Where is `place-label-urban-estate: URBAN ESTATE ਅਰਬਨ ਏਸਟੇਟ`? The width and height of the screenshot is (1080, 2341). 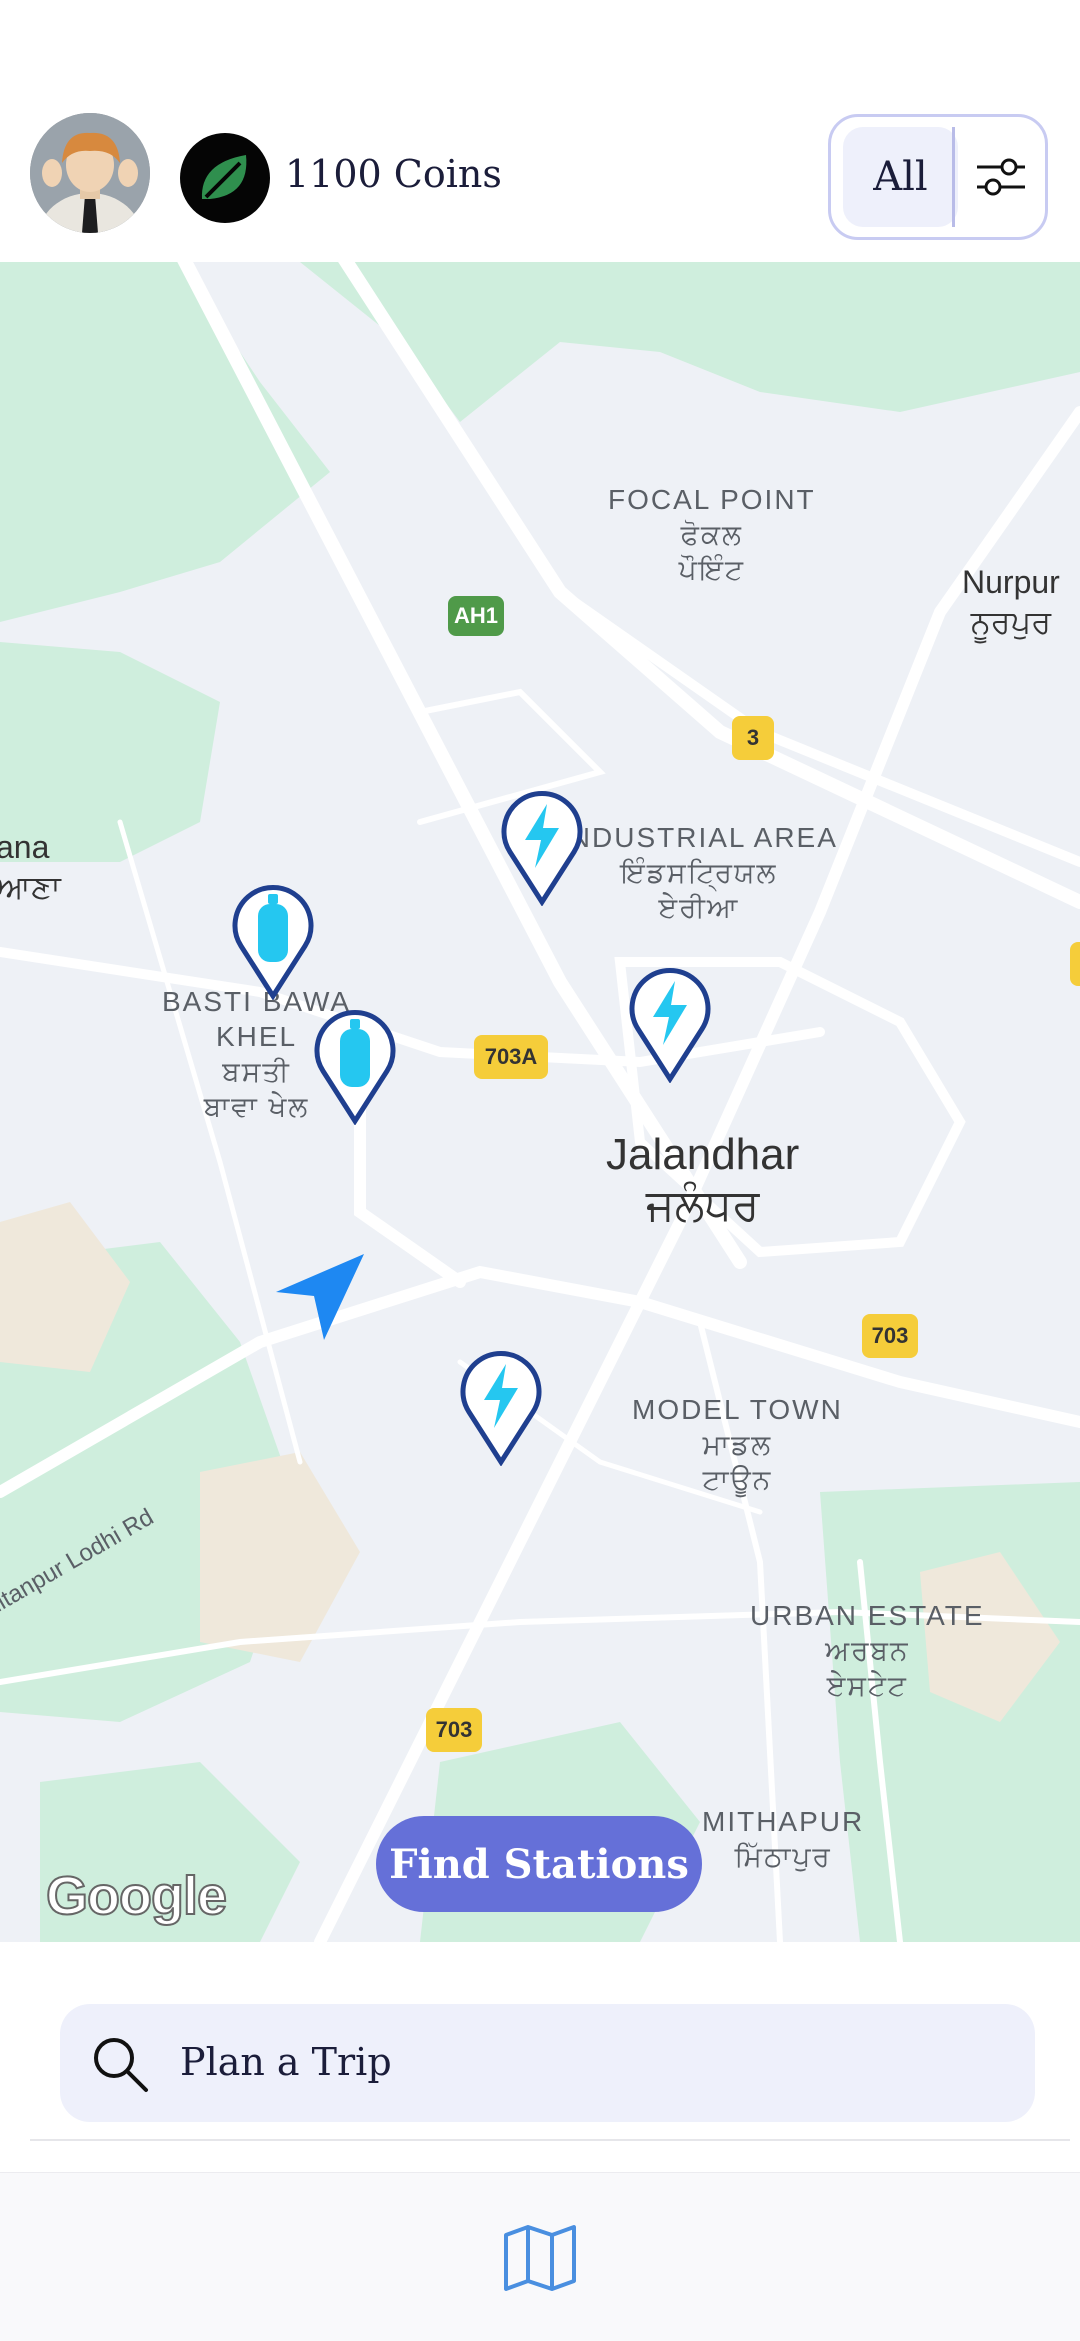
place-label-urban-estate: URBAN ESTATE ਅਰਬਨ ਏਸਟੇਟ is located at coordinates (867, 1650).